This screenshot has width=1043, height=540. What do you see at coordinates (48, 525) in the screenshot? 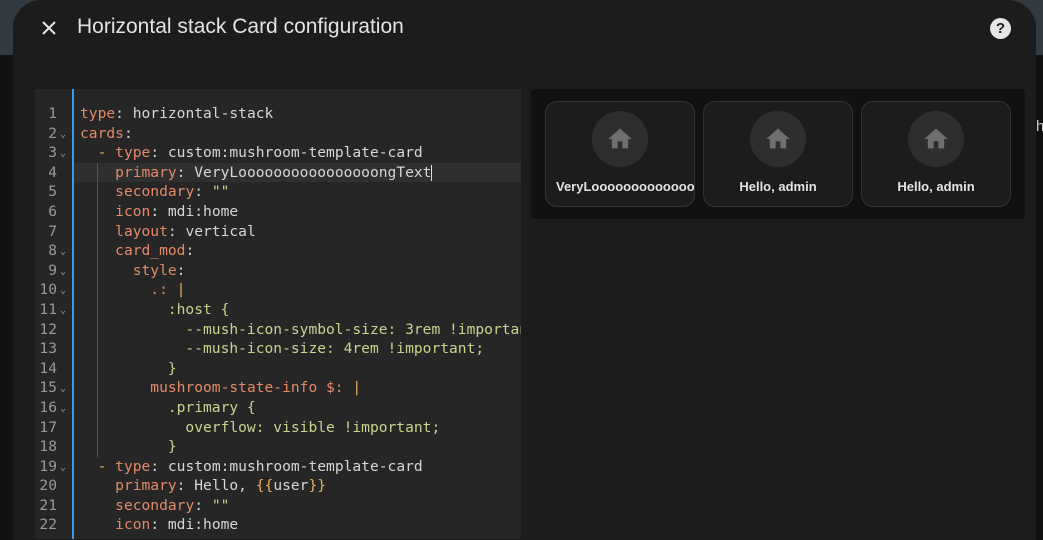
I see `line-number: 22` at bounding box center [48, 525].